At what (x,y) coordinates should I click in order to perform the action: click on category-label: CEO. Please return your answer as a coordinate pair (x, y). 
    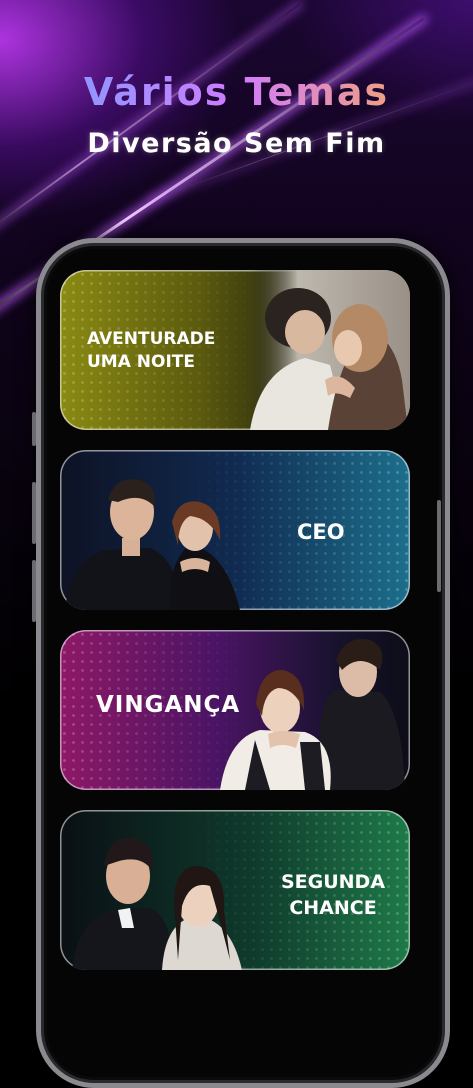
    Looking at the image, I should click on (321, 532).